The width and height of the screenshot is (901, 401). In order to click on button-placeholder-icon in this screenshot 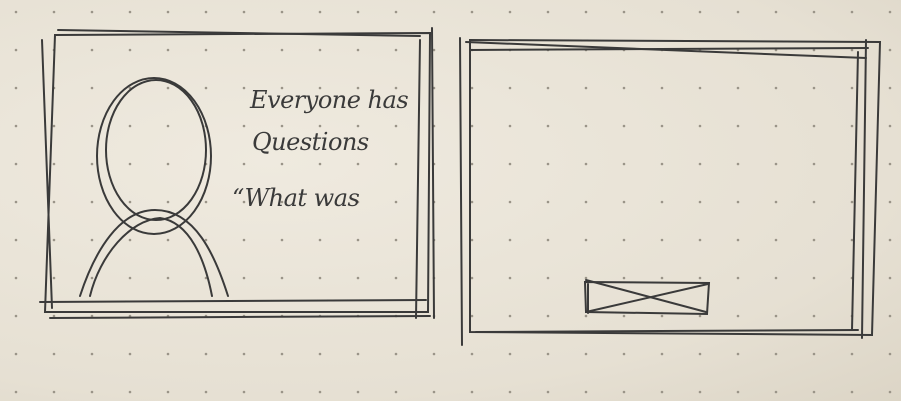, I will do `click(647, 297)`.